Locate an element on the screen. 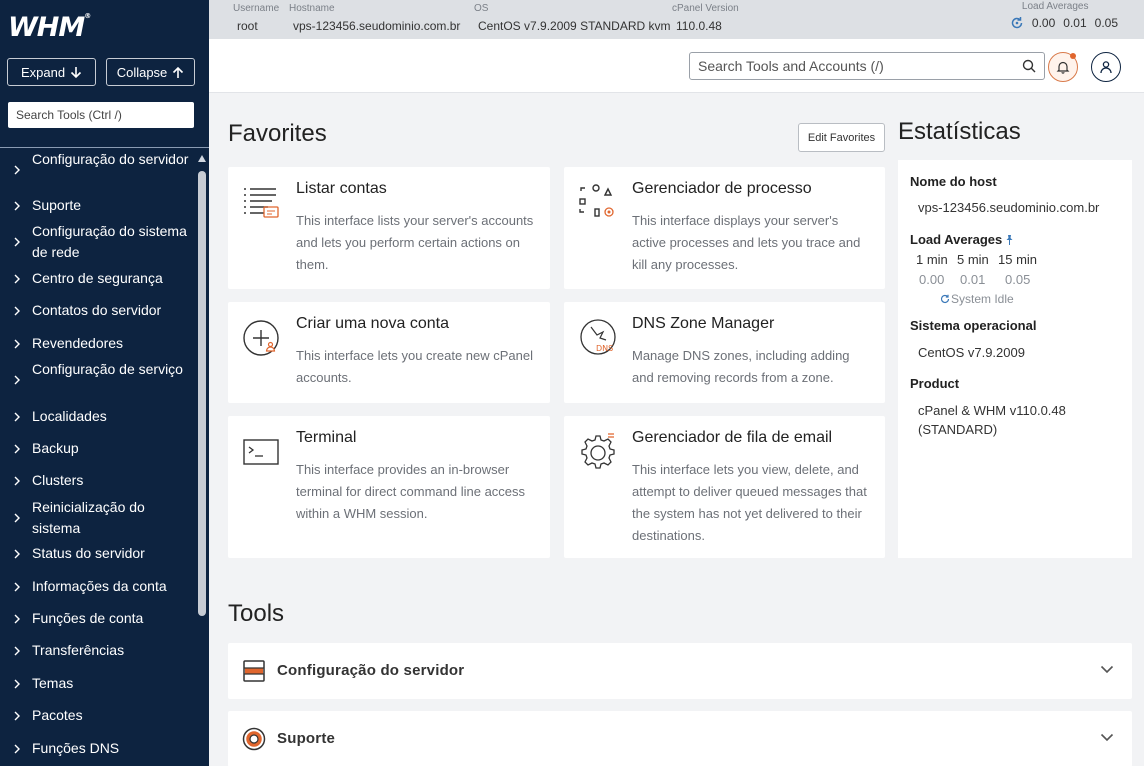 This screenshot has height=766, width=1144. tool-group-configuracao-servidor: Configuração do servidor is located at coordinates (680, 671).